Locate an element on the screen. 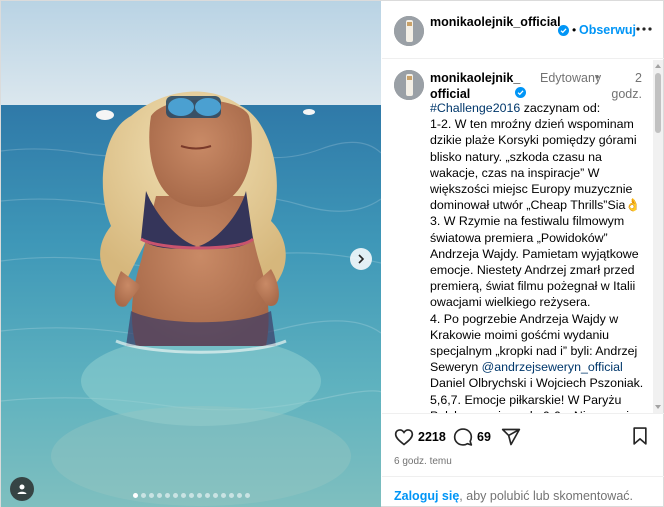  paper-plane-icon is located at coordinates (511, 437).